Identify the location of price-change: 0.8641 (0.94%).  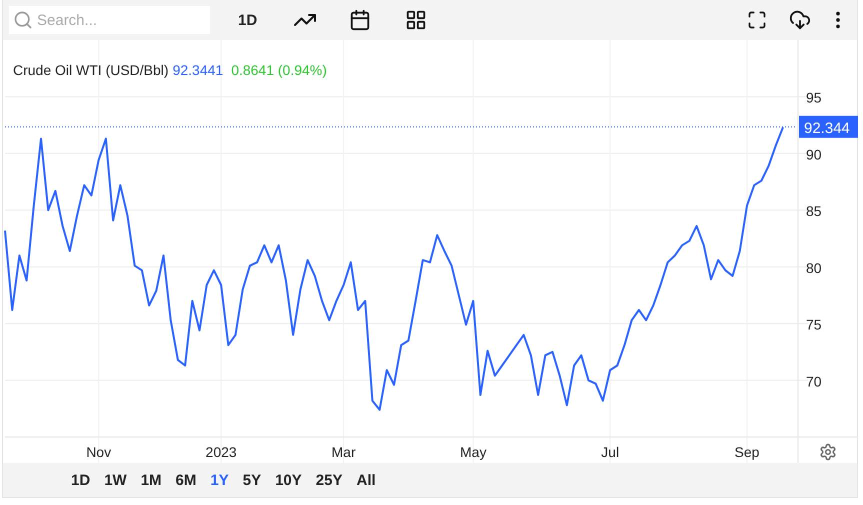
(279, 70).